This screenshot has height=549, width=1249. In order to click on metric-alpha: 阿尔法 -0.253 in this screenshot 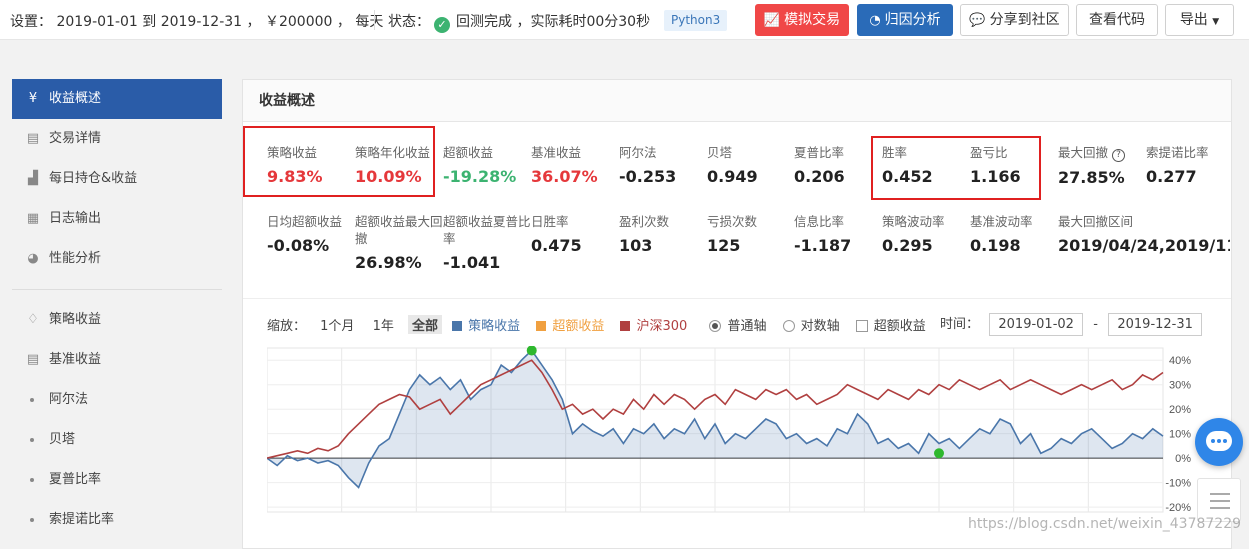, I will do `click(648, 165)`.